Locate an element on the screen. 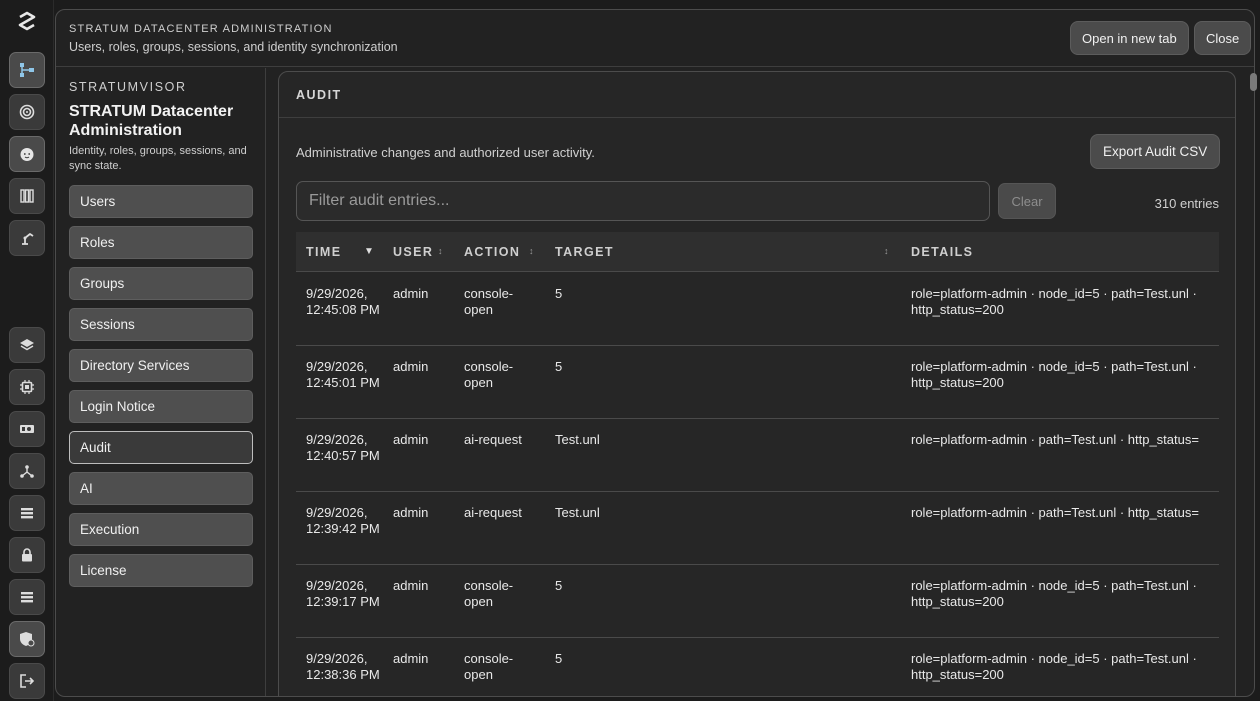  cell-time: 9/29/2026, 12:40:57 PM is located at coordinates (343, 447).